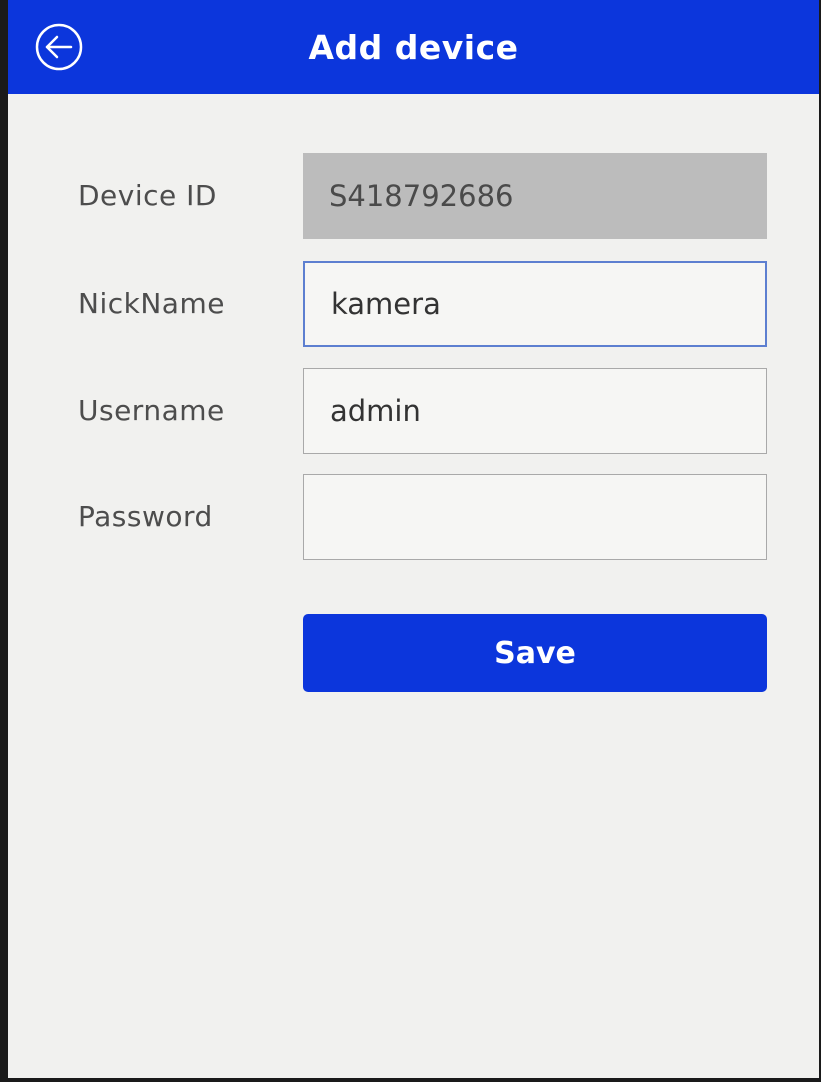 Image resolution: width=821 pixels, height=1082 pixels. What do you see at coordinates (151, 410) in the screenshot?
I see `username-label: Username` at bounding box center [151, 410].